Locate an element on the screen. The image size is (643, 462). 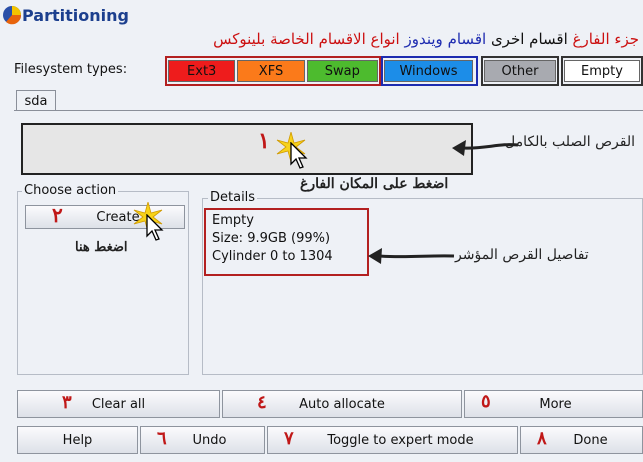
other-type-group: Other is located at coordinates (520, 71).